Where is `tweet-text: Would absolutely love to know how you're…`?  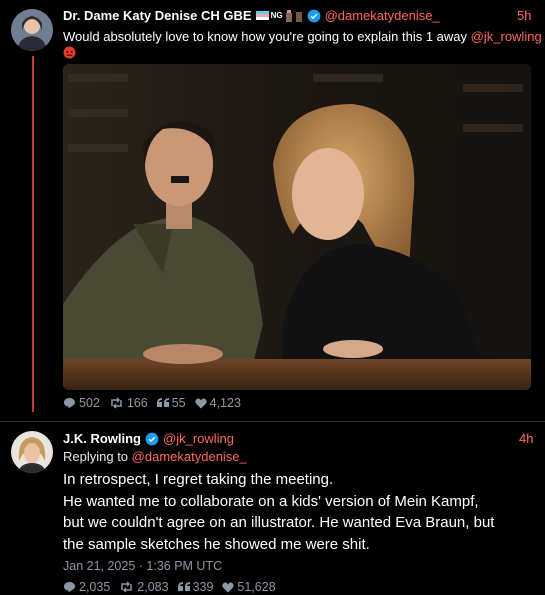 tweet-text: Would absolutely love to know how you're… is located at coordinates (265, 36).